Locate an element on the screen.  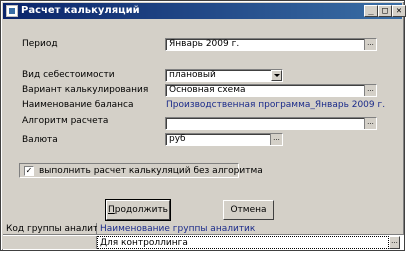
no-algorithm-checkbox: ✓ is located at coordinates (29, 171).